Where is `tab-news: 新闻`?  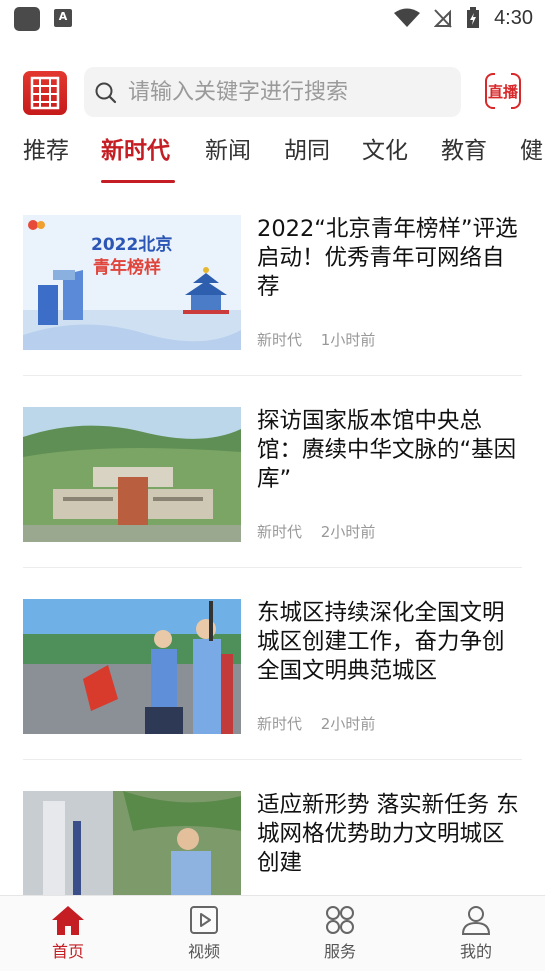 tab-news: 新闻 is located at coordinates (228, 156).